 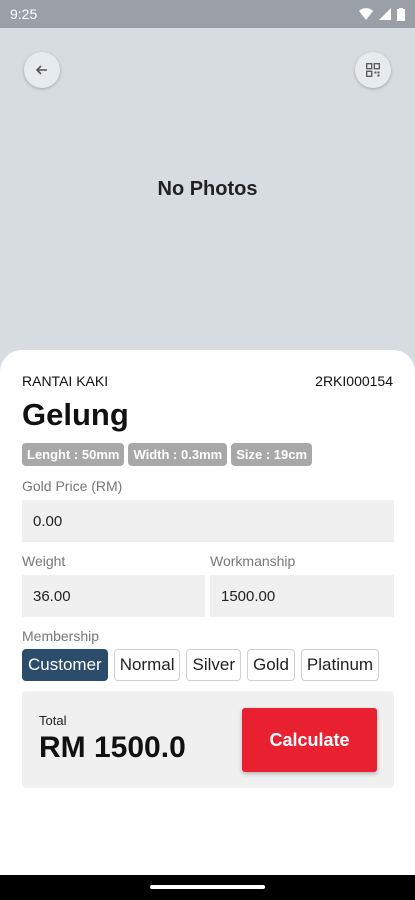 What do you see at coordinates (272, 454) in the screenshot?
I see `spec-chip-size: Size : 19cm` at bounding box center [272, 454].